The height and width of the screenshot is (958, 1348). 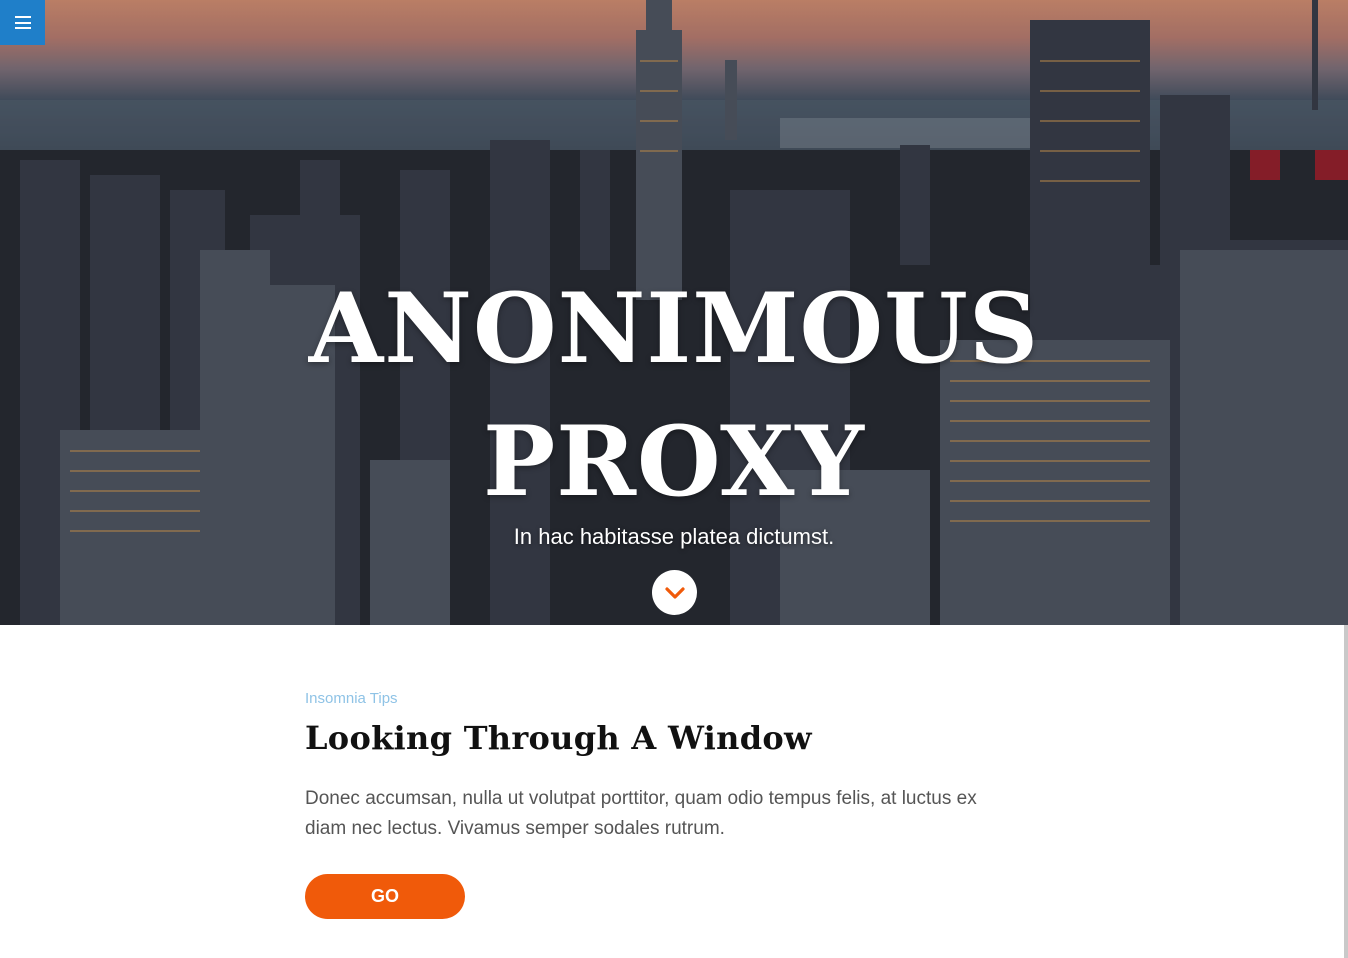 I want to click on post-title: Looking Through A Window, so click(x=558, y=738).